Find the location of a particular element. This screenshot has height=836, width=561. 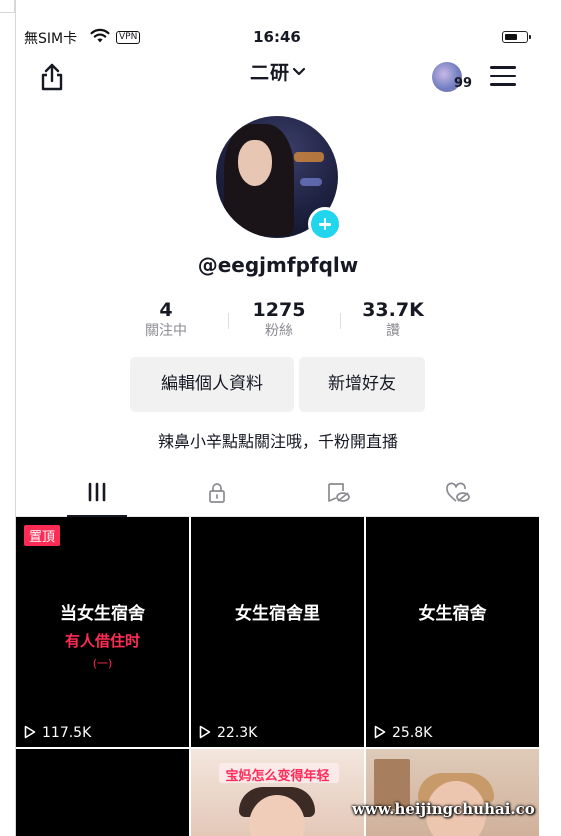

menu-button is located at coordinates (503, 77).